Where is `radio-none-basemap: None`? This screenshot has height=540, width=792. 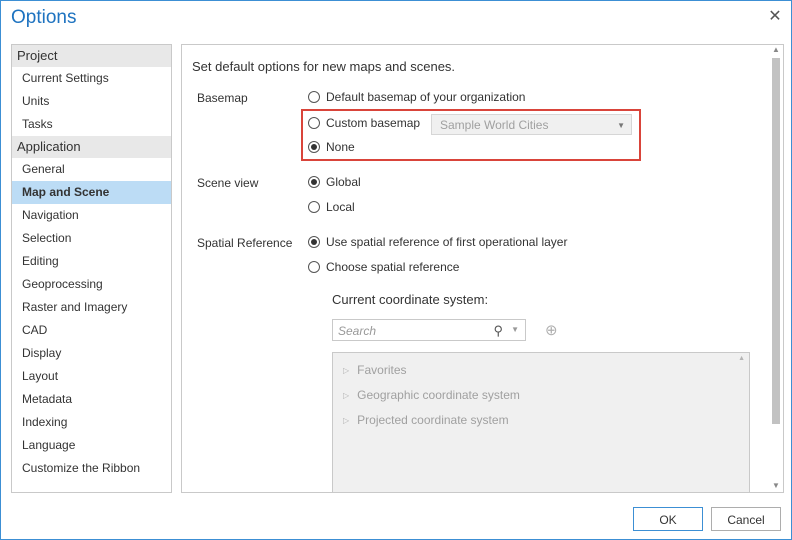
radio-none-basemap: None is located at coordinates (331, 147).